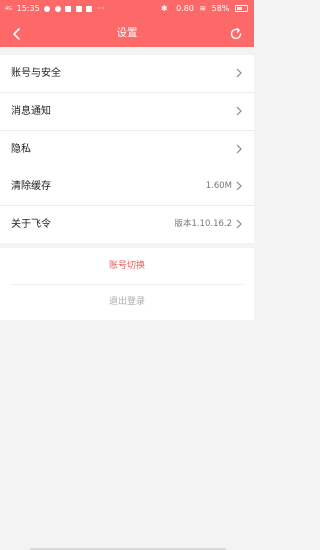 This screenshot has width=320, height=550. Describe the element at coordinates (127, 224) in the screenshot. I see `settings-item-about: 关于飞令 版本1.10.16.2` at that location.